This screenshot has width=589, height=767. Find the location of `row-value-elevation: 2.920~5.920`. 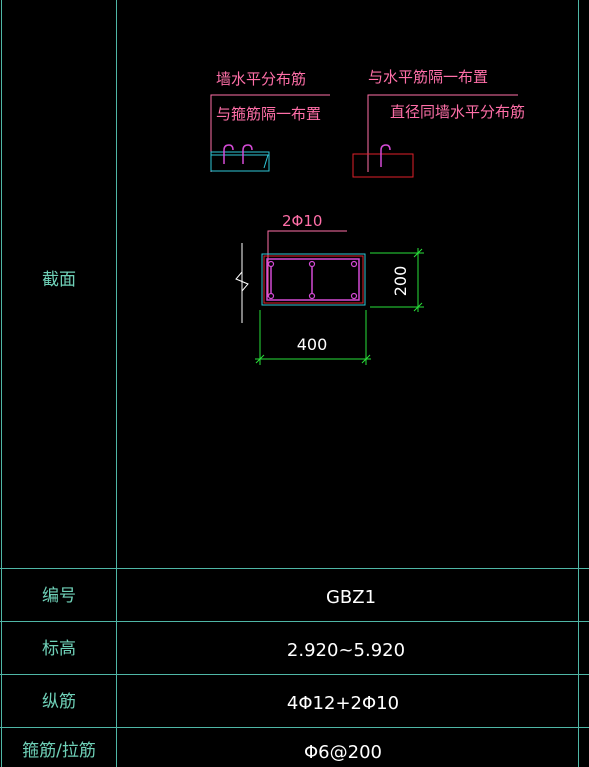

row-value-elevation: 2.920~5.920 is located at coordinates (346, 650).